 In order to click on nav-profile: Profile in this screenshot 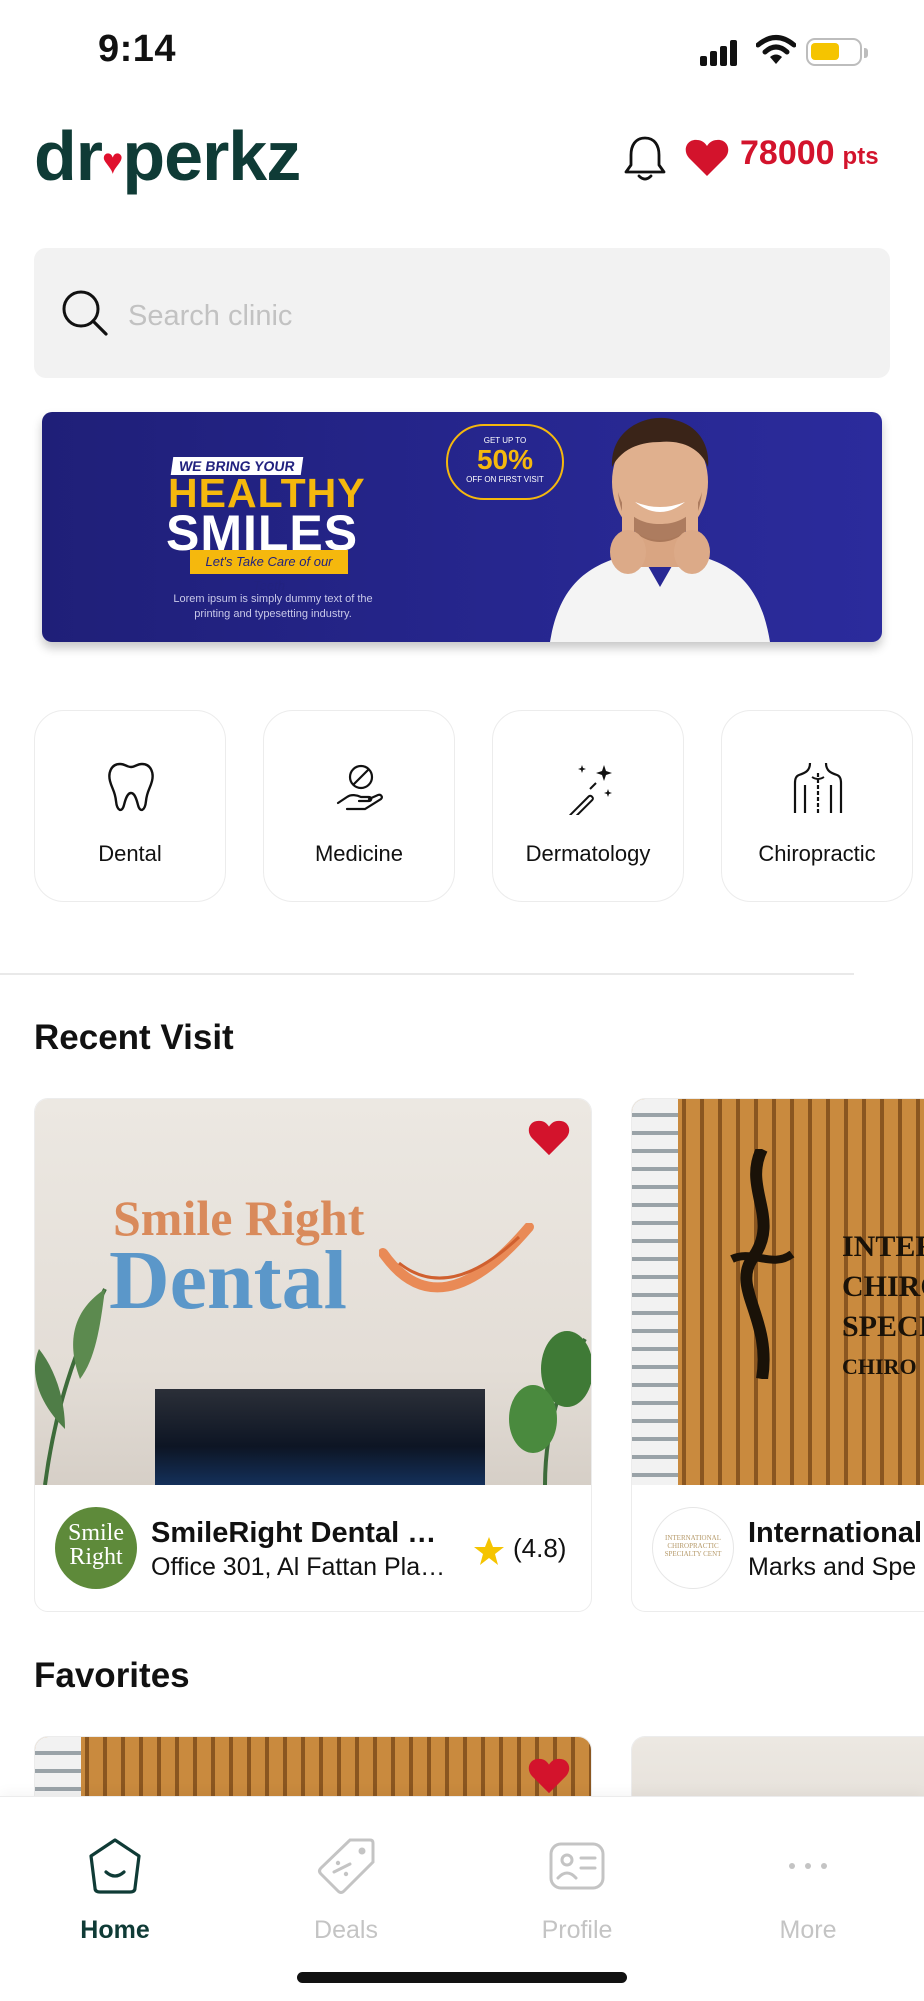, I will do `click(577, 1898)`.